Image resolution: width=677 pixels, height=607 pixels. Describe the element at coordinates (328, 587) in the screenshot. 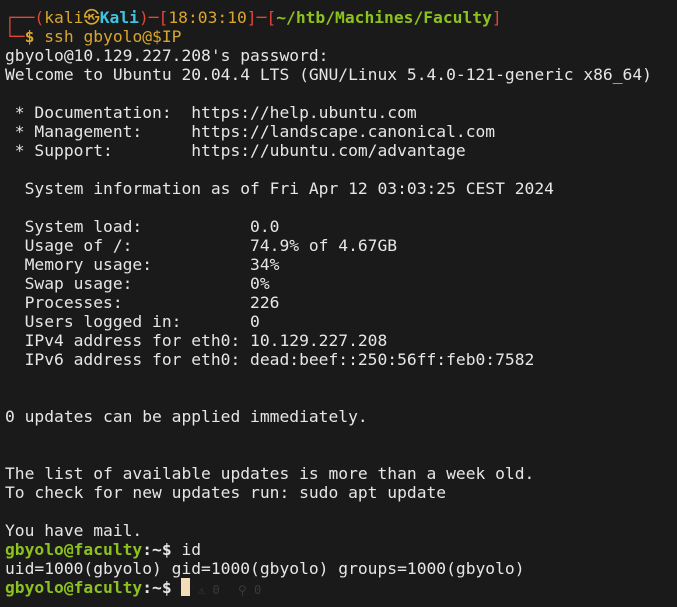

I see `active-prompt-line: gbyolo@faculty:~$` at that location.